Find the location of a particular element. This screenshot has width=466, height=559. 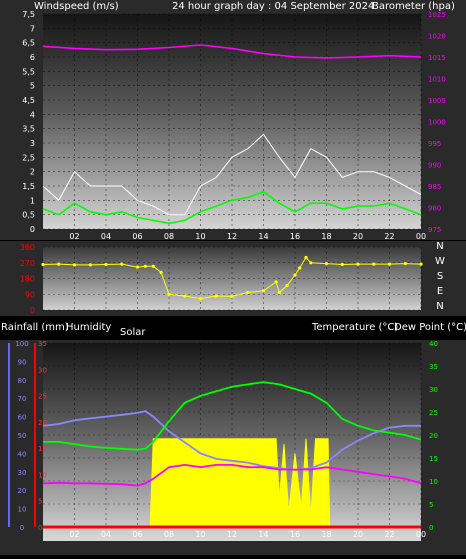

barometer-tick: 975 is located at coordinates (434, 230).